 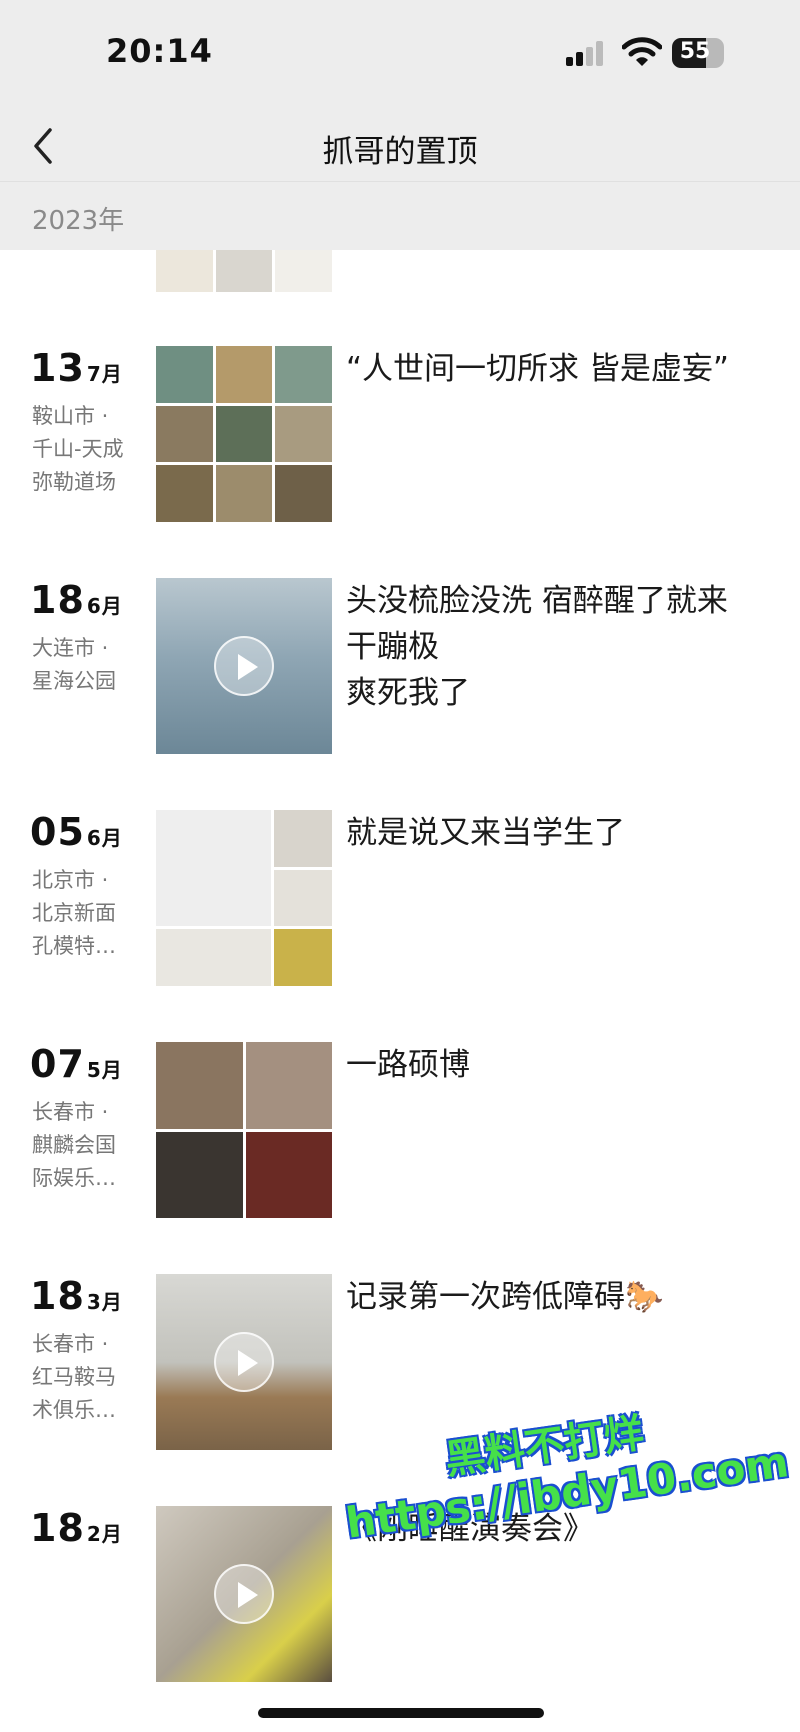 I want to click on post-day: 05, so click(x=57, y=832).